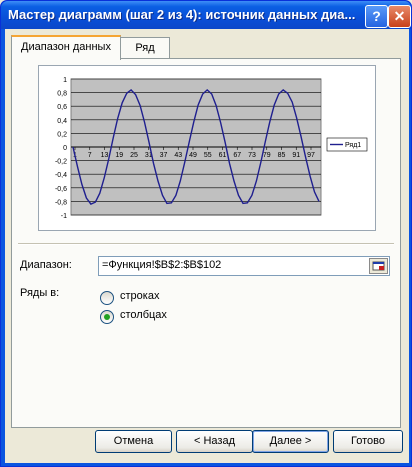 This screenshot has height=467, width=412. I want to click on range-value: =Функция!$B$2:$B$102, so click(162, 265).